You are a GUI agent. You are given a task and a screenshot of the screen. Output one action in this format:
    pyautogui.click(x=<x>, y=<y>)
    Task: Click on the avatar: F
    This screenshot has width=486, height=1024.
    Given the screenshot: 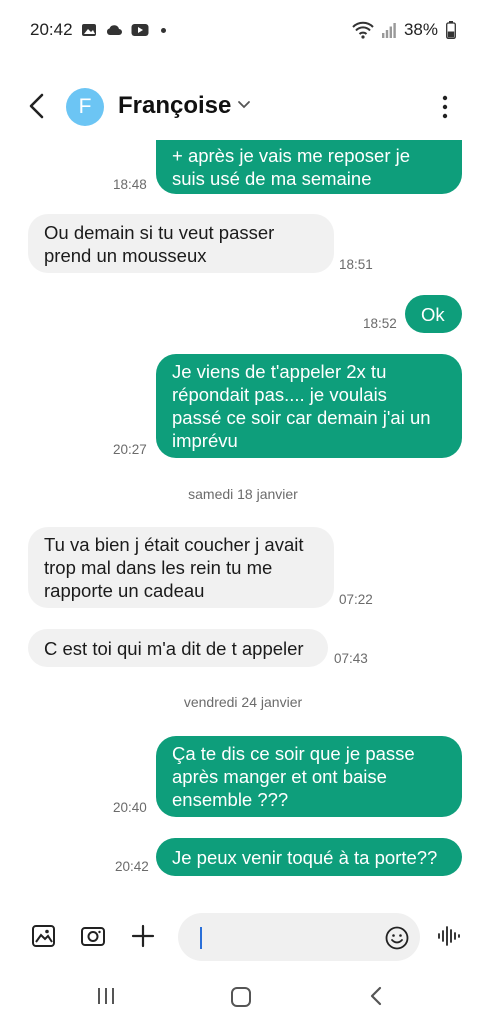 What is the action you would take?
    pyautogui.click(x=85, y=107)
    